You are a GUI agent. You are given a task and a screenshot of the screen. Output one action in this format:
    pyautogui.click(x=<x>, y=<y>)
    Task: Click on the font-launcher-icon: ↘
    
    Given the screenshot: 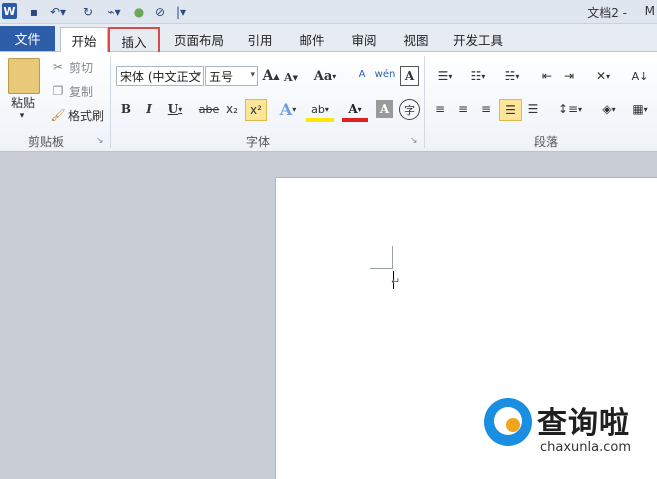 What is the action you would take?
    pyautogui.click(x=414, y=141)
    